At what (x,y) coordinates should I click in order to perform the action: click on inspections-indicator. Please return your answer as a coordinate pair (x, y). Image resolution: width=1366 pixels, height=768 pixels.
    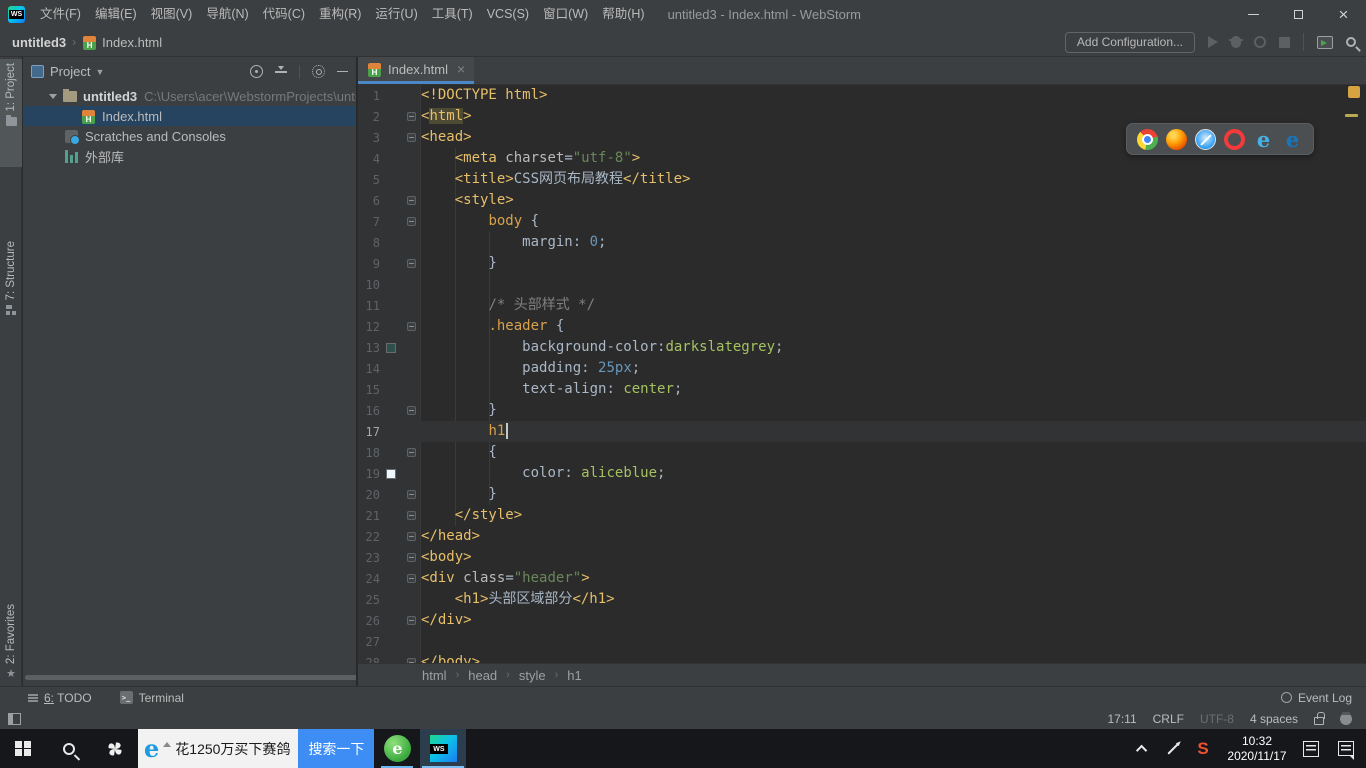
    Looking at the image, I should click on (1354, 92).